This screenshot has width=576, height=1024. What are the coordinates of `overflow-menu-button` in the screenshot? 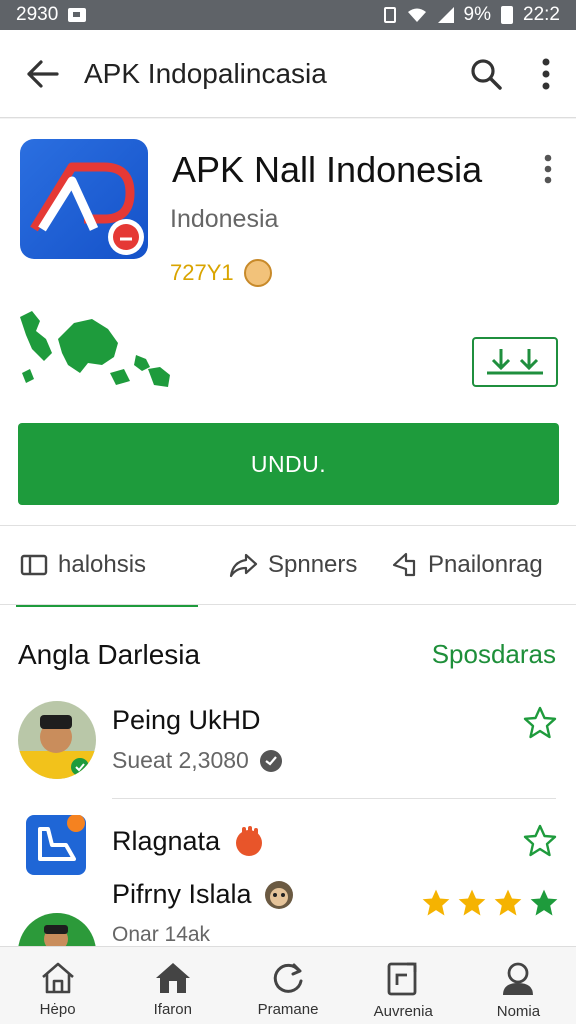 It's located at (546, 74).